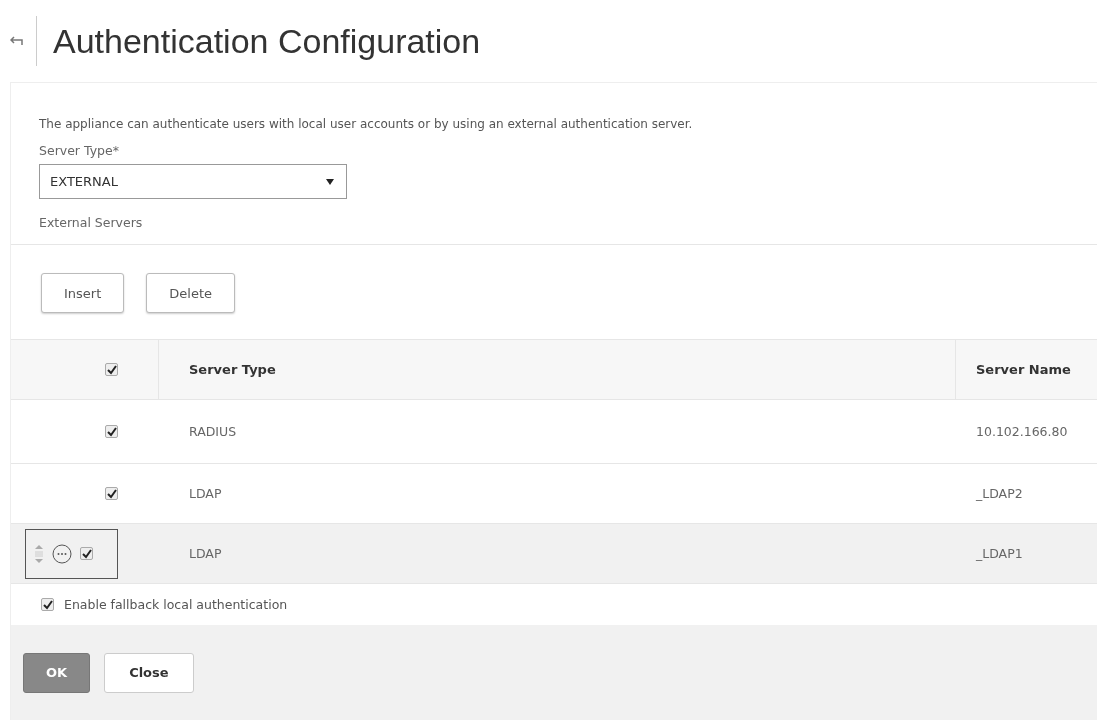  Describe the element at coordinates (149, 672) in the screenshot. I see `close-button: Close` at that location.